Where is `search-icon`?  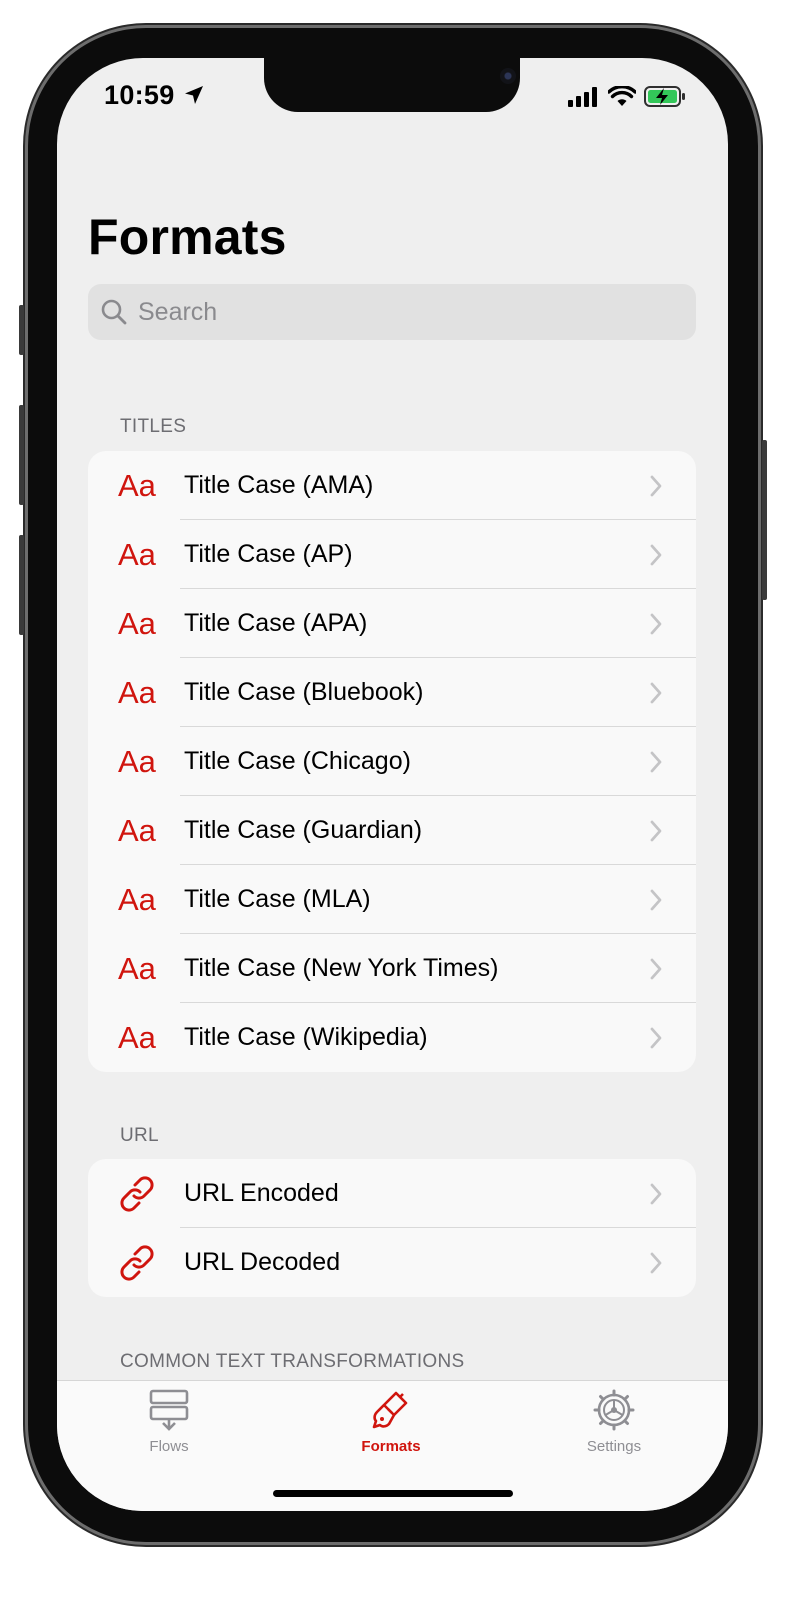 search-icon is located at coordinates (114, 312).